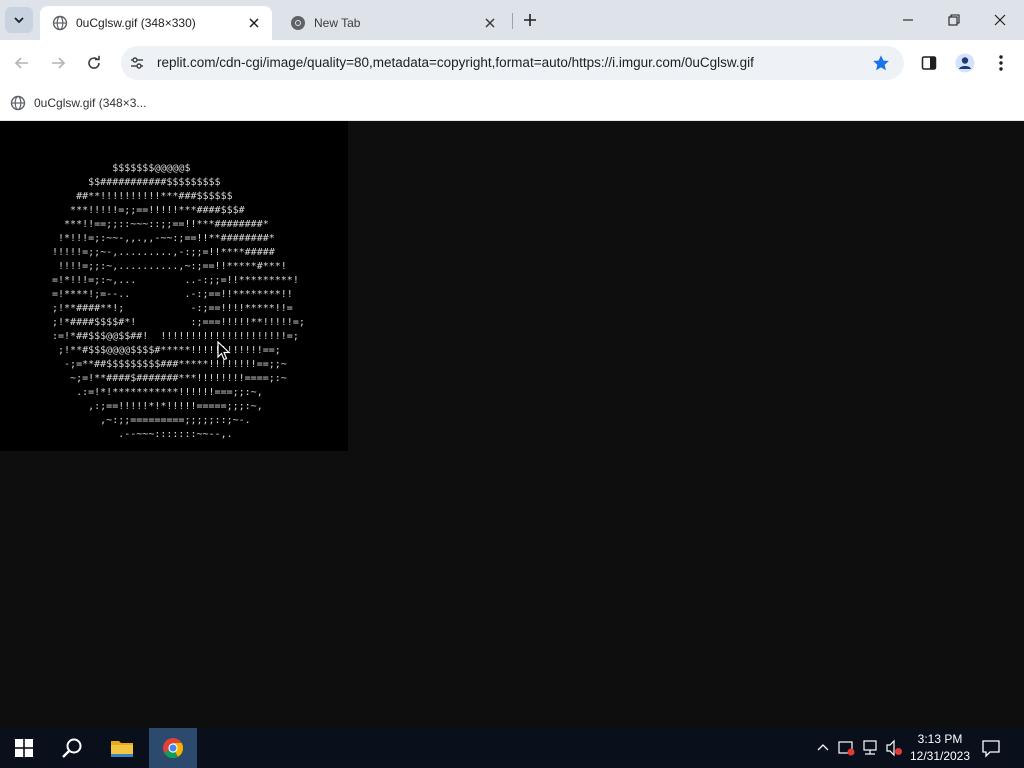  I want to click on file-explorer-icon, so click(122, 749).